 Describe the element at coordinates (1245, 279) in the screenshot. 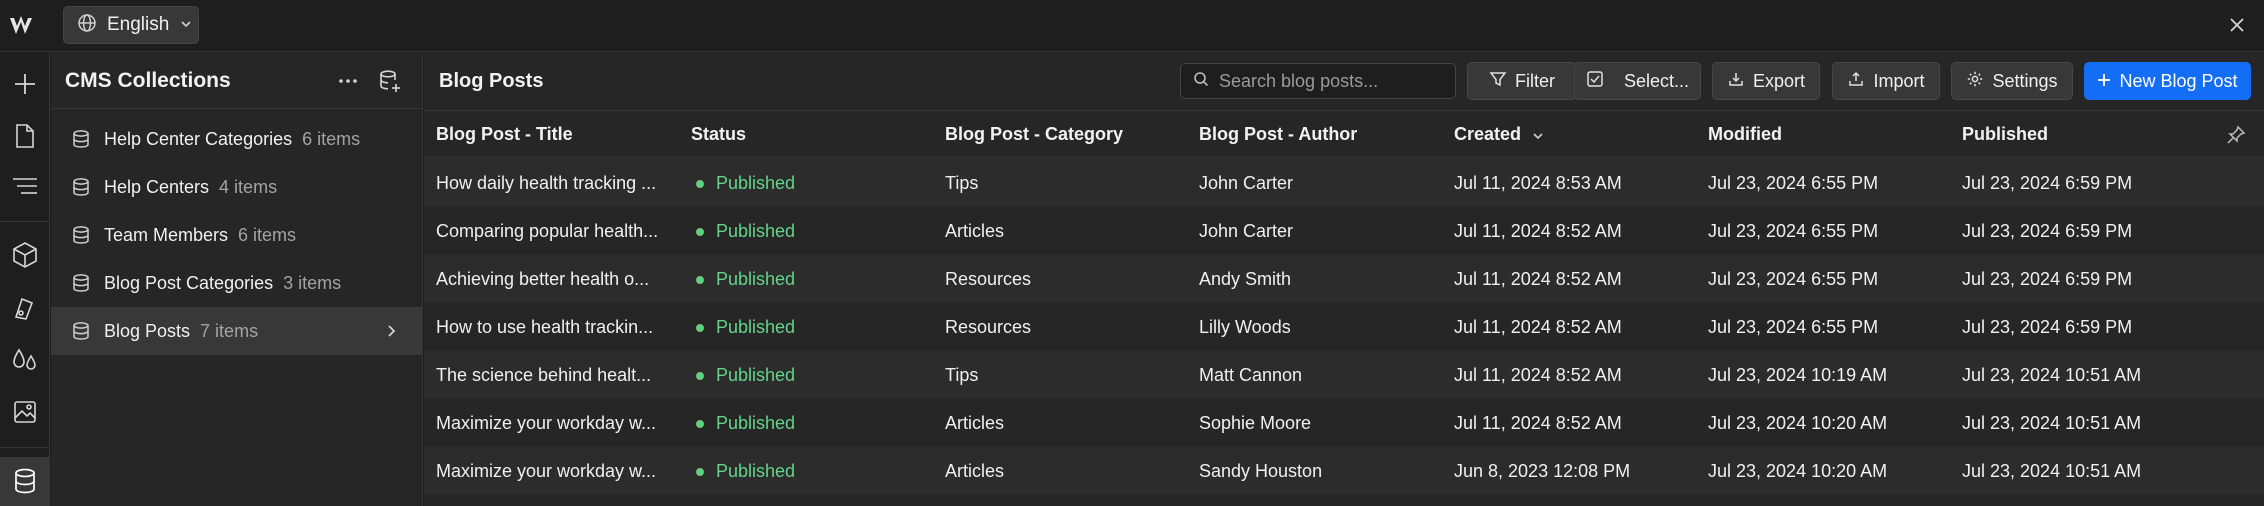

I see `cell-author: Andy Smith` at that location.